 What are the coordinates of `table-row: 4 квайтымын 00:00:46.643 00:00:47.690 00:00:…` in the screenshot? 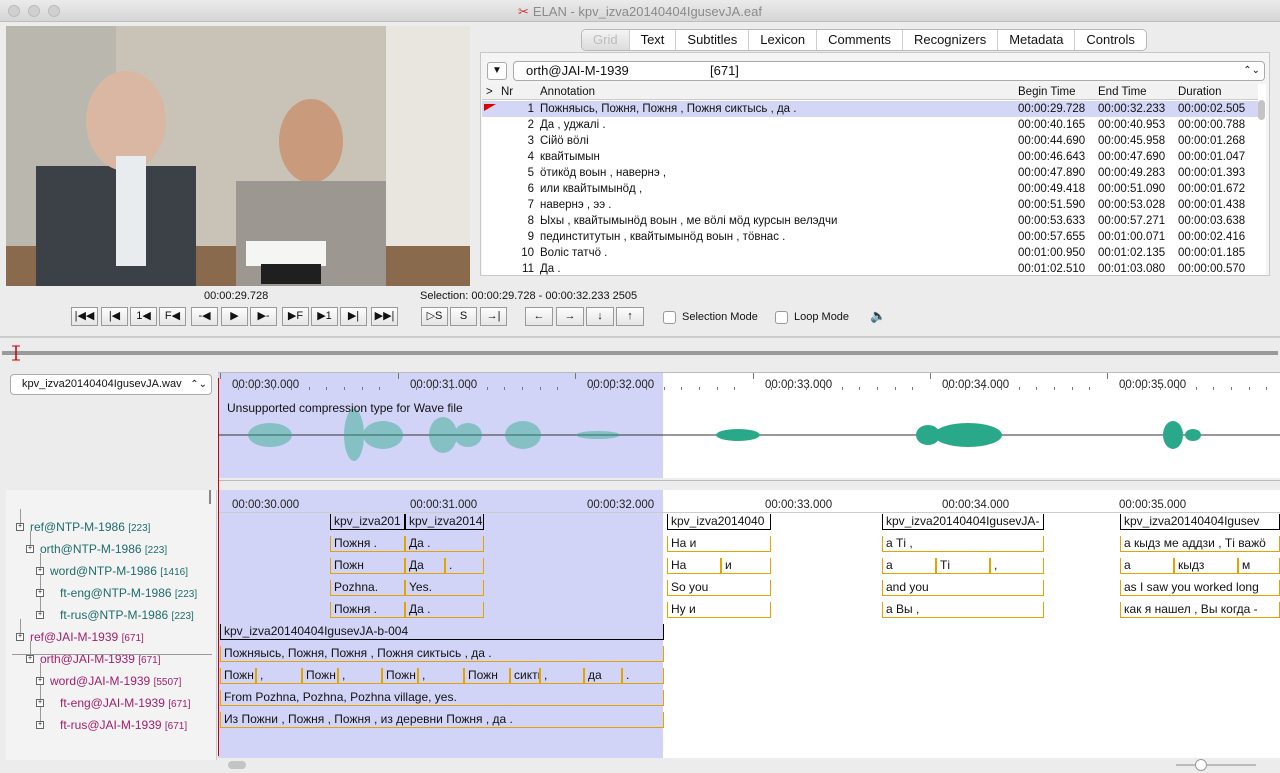 It's located at (870, 157).